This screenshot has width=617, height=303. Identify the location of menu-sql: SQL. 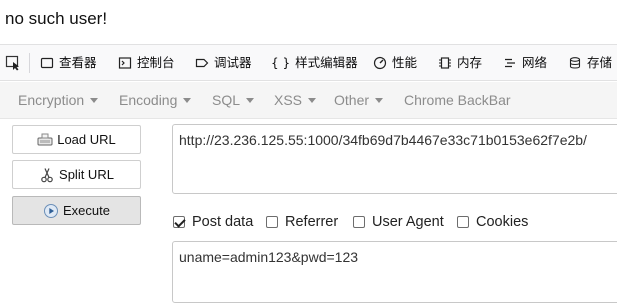
(233, 100).